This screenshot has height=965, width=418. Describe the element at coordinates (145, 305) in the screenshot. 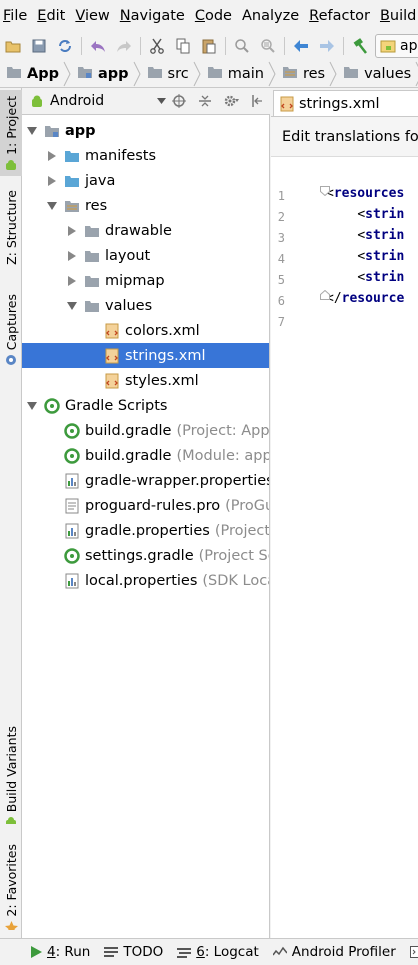

I see `tree-node: values` at that location.